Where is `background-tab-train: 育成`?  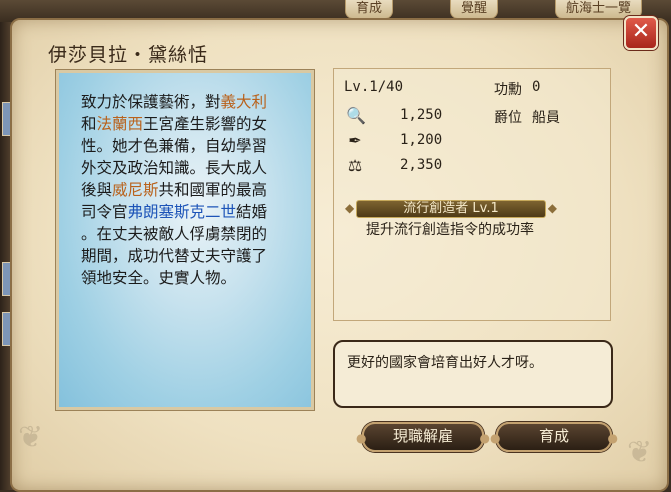
background-tab-train: 育成 is located at coordinates (369, 9).